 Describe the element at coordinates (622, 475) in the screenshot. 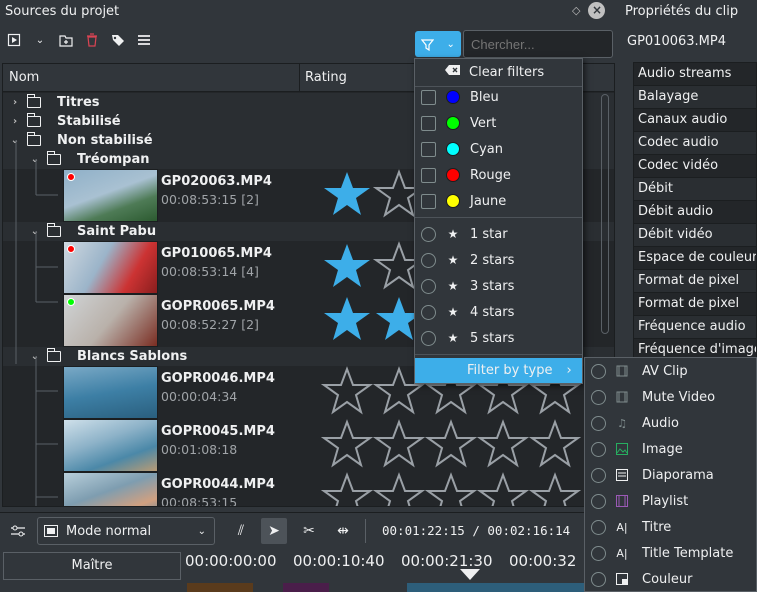

I see `slideshow-icon` at that location.